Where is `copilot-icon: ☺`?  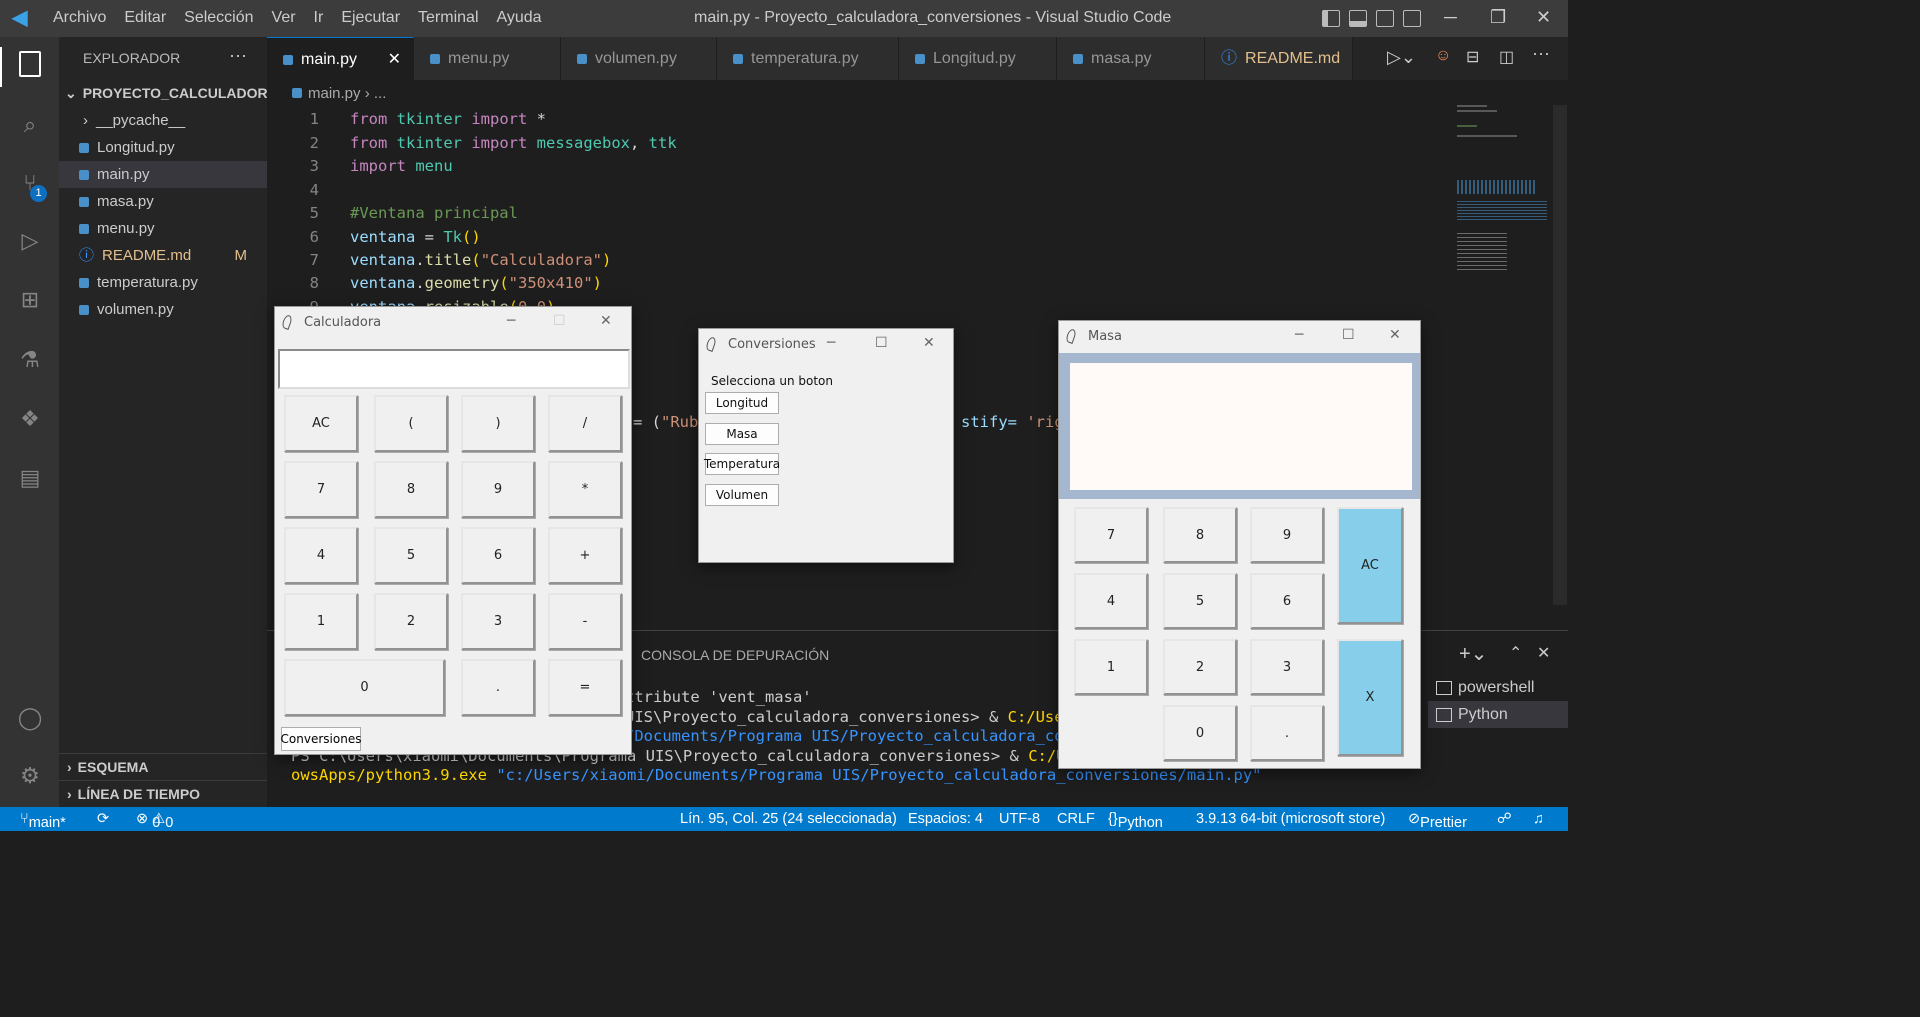
copilot-icon: ☺ is located at coordinates (1443, 56).